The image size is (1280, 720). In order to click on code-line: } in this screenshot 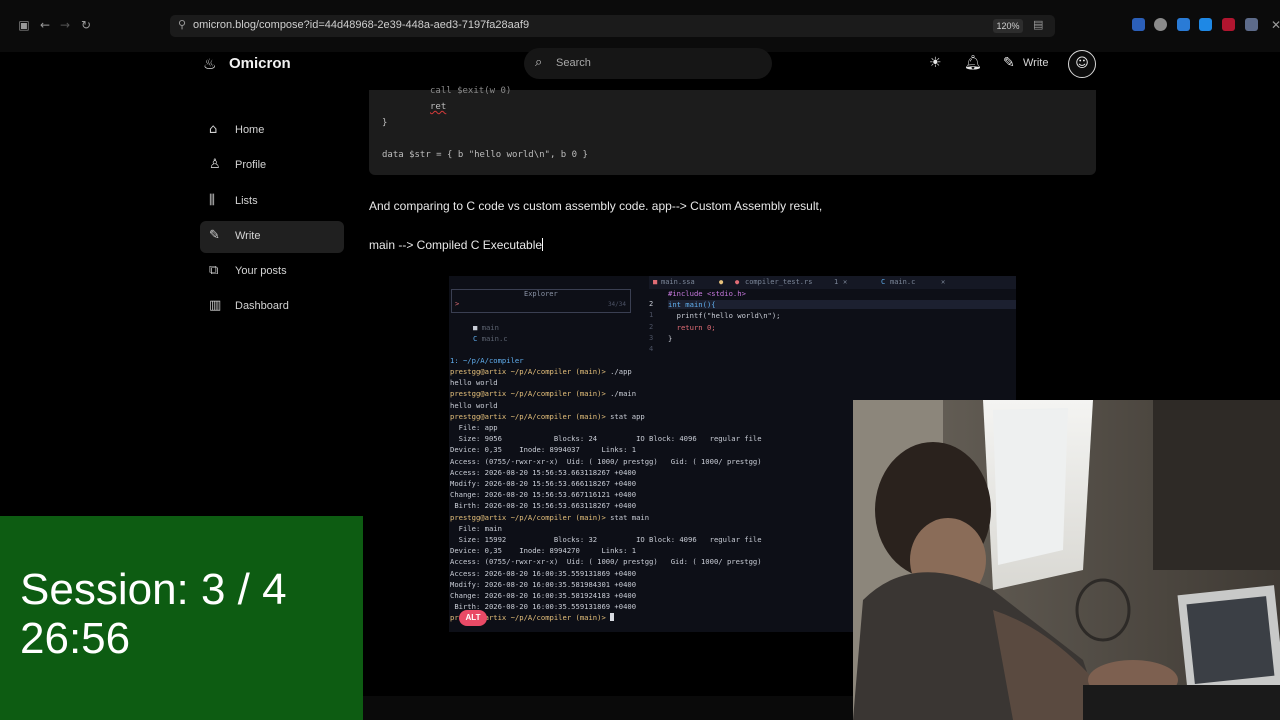, I will do `click(385, 123)`.